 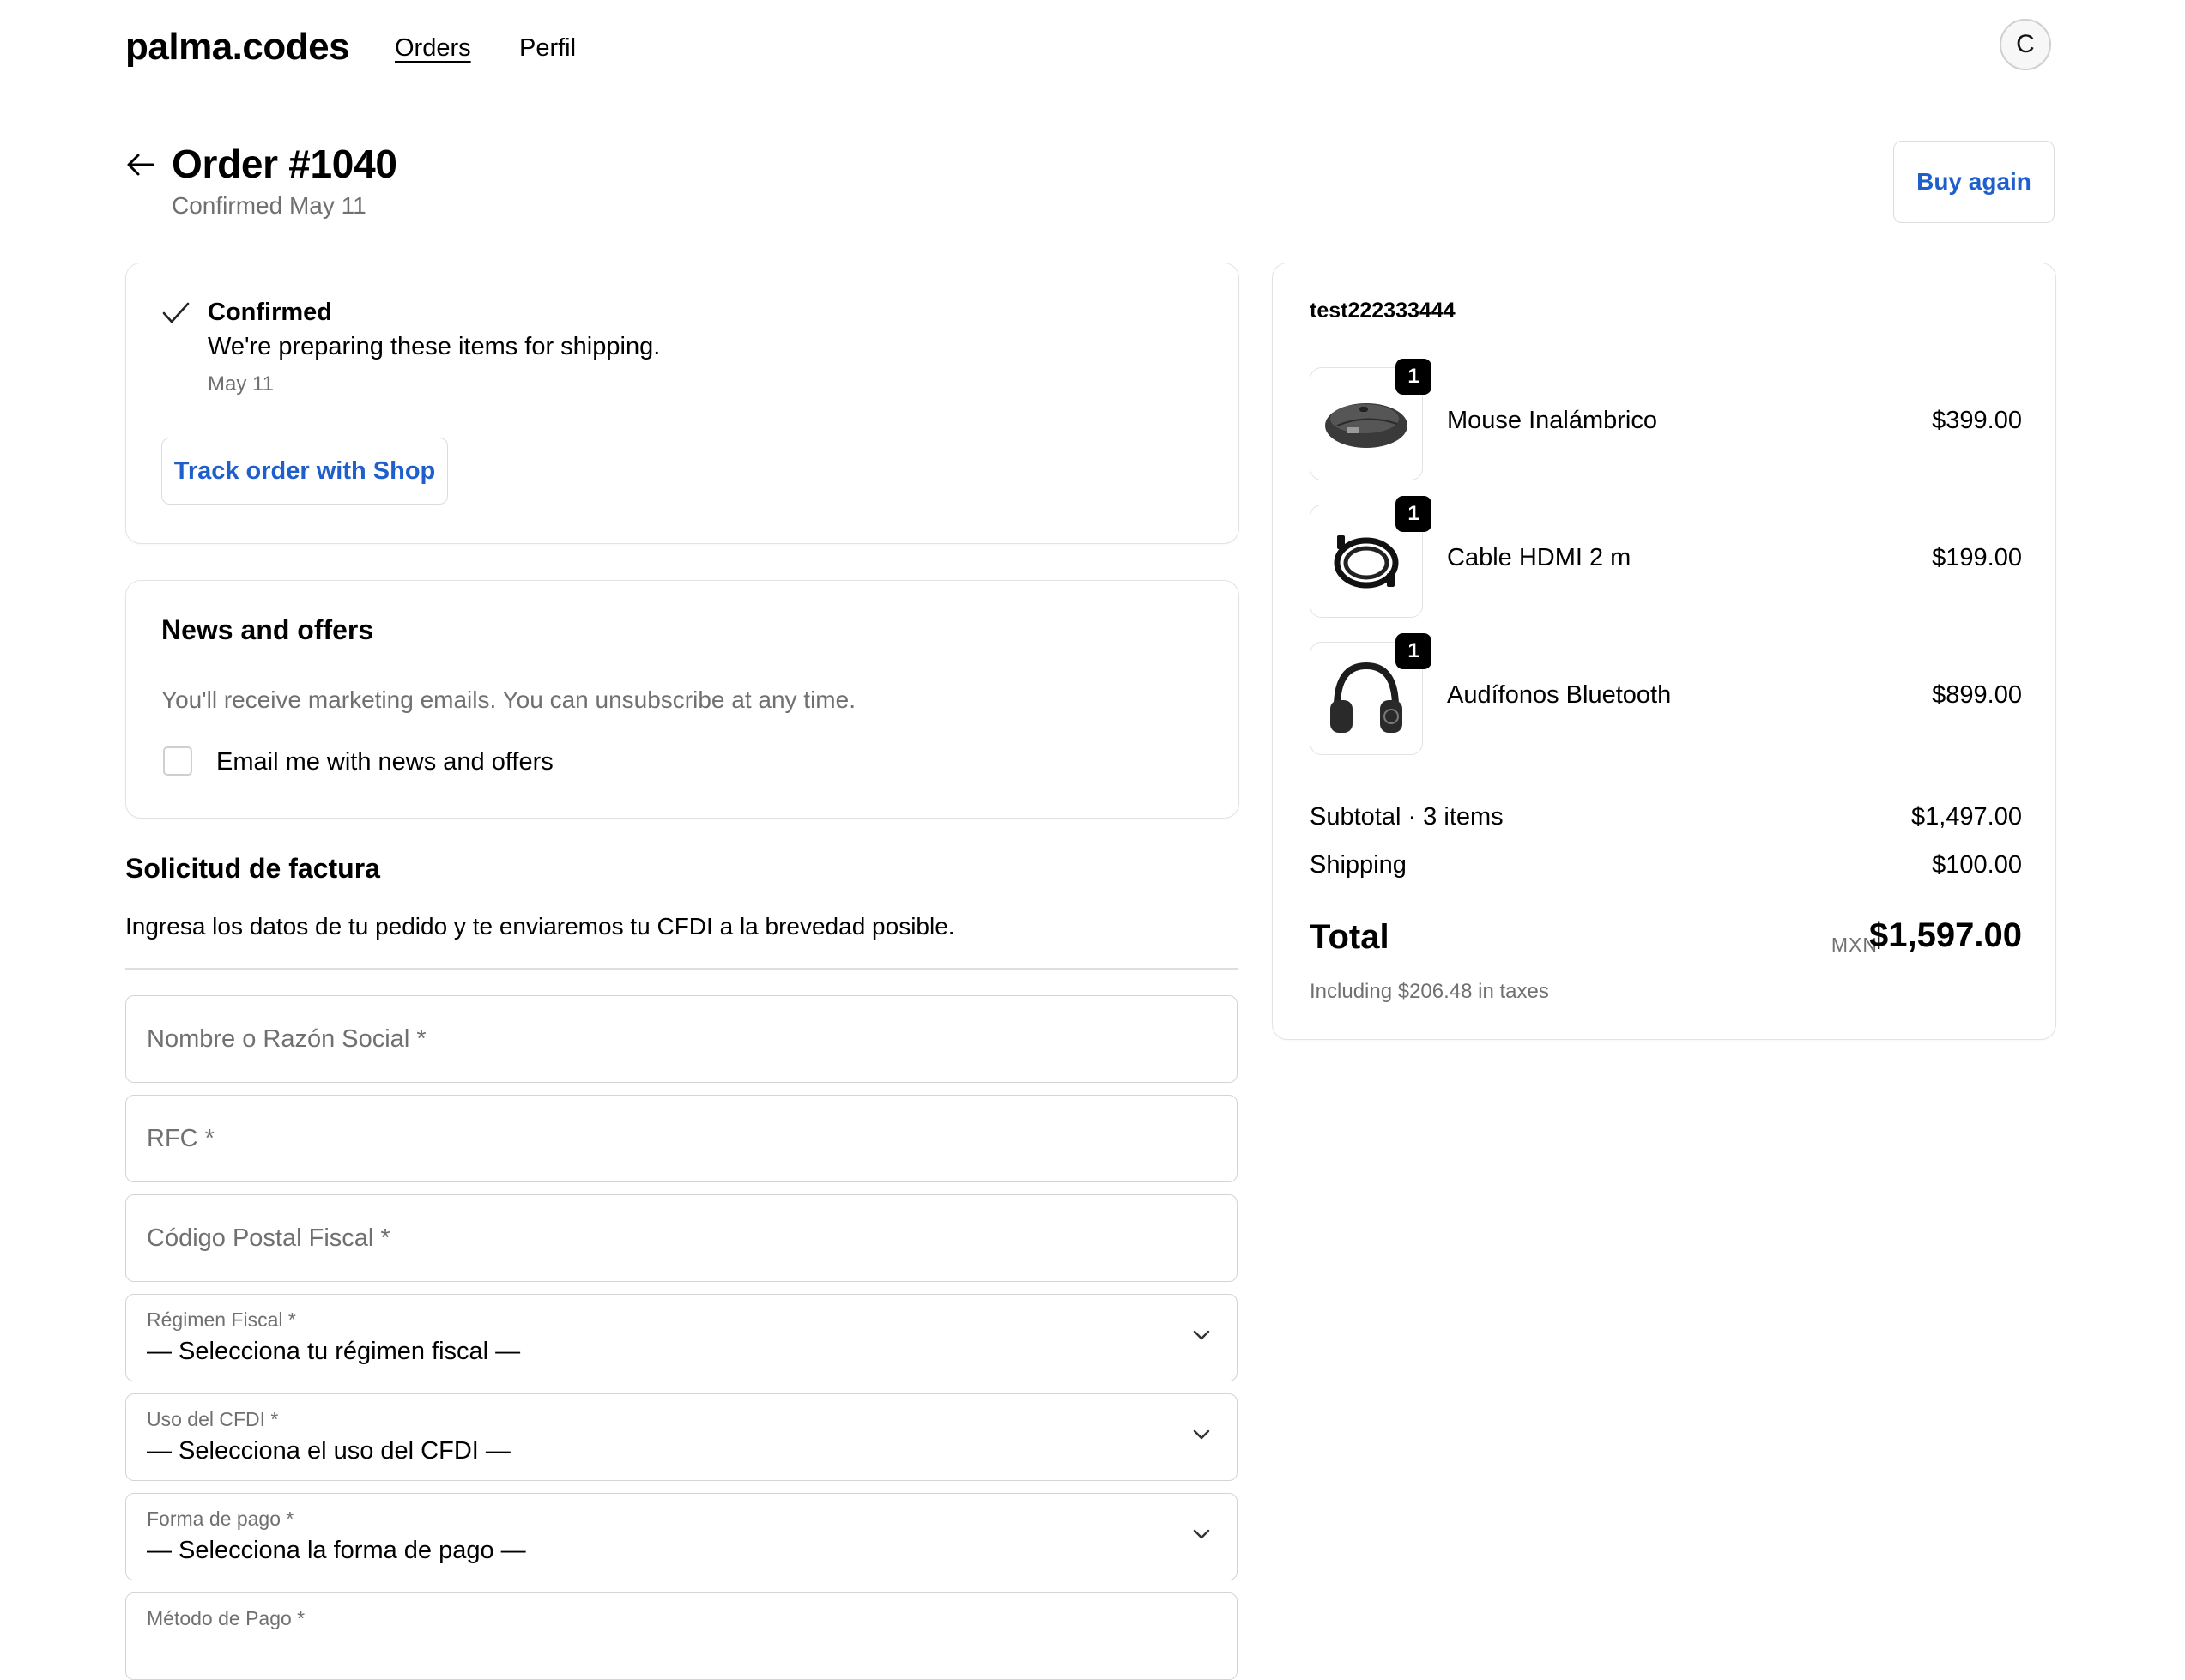 What do you see at coordinates (241, 384) in the screenshot?
I see `status-date: May 11` at bounding box center [241, 384].